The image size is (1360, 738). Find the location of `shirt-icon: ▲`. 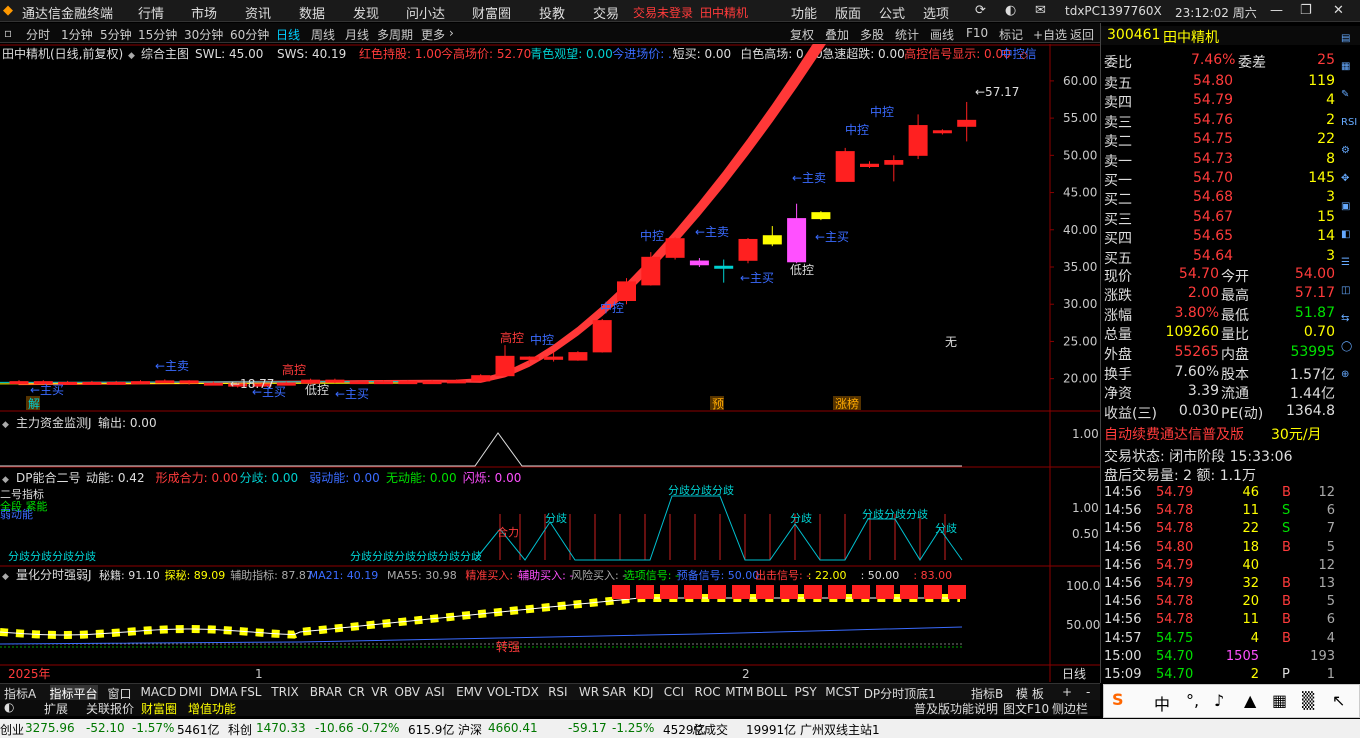

shirt-icon: ▲ is located at coordinates (1250, 700).